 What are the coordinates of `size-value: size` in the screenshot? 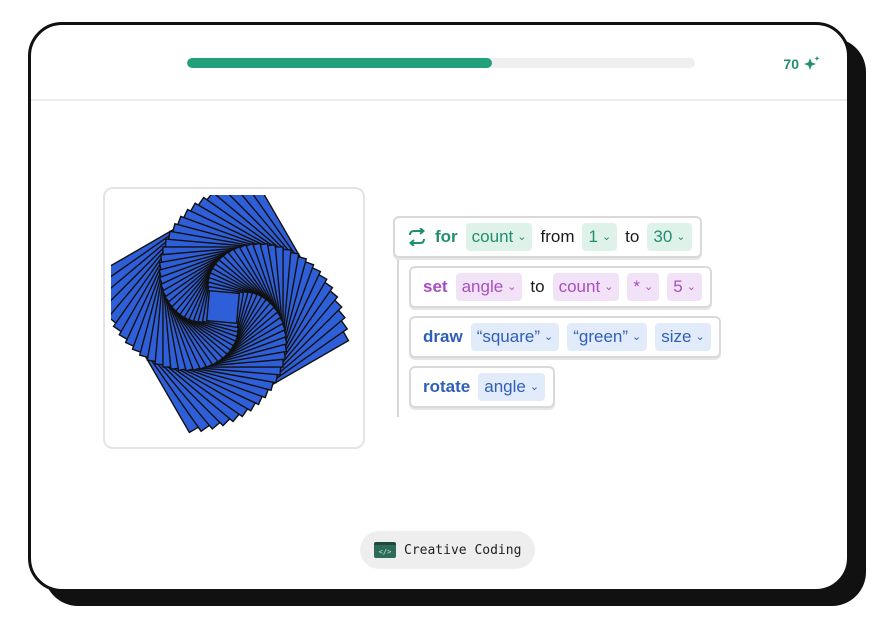 It's located at (676, 336).